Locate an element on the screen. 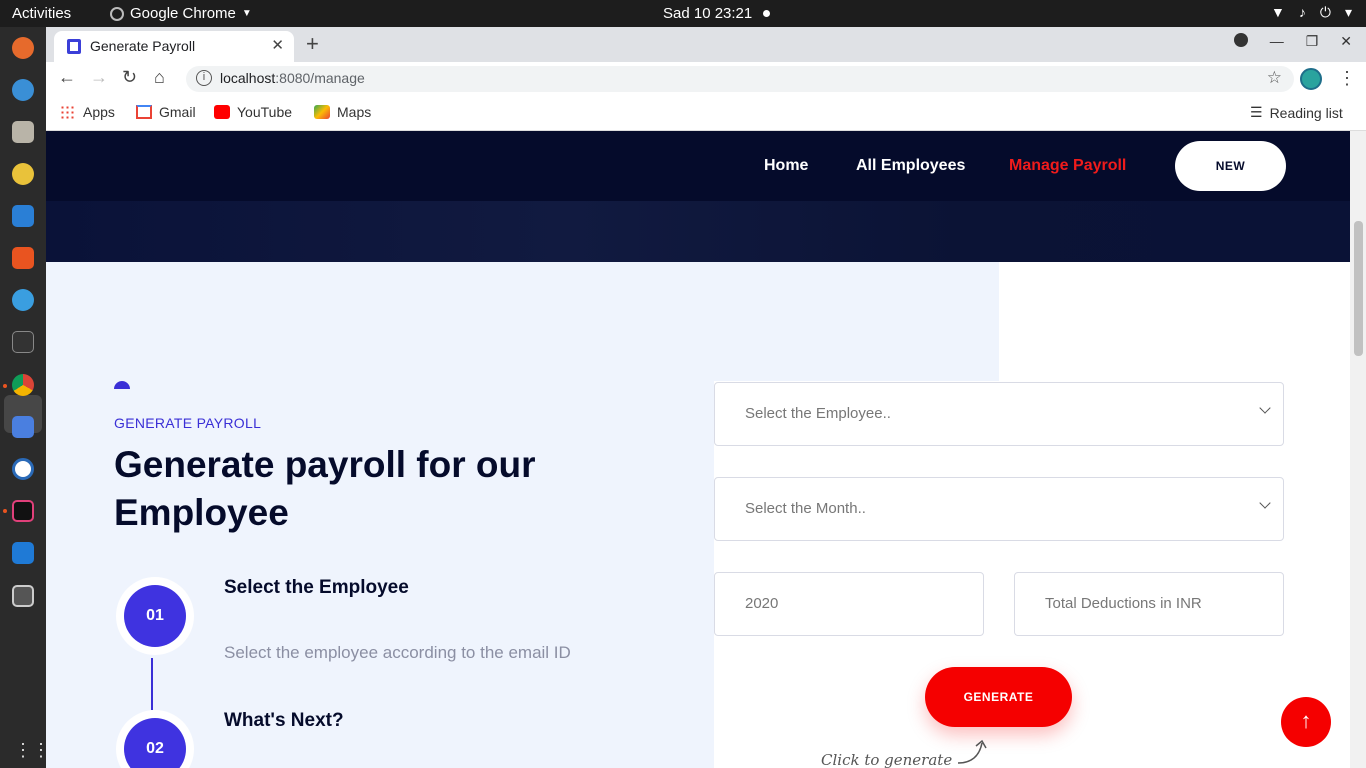 The height and width of the screenshot is (768, 1366). section-headline: Generate payroll for our Employee is located at coordinates (325, 488).